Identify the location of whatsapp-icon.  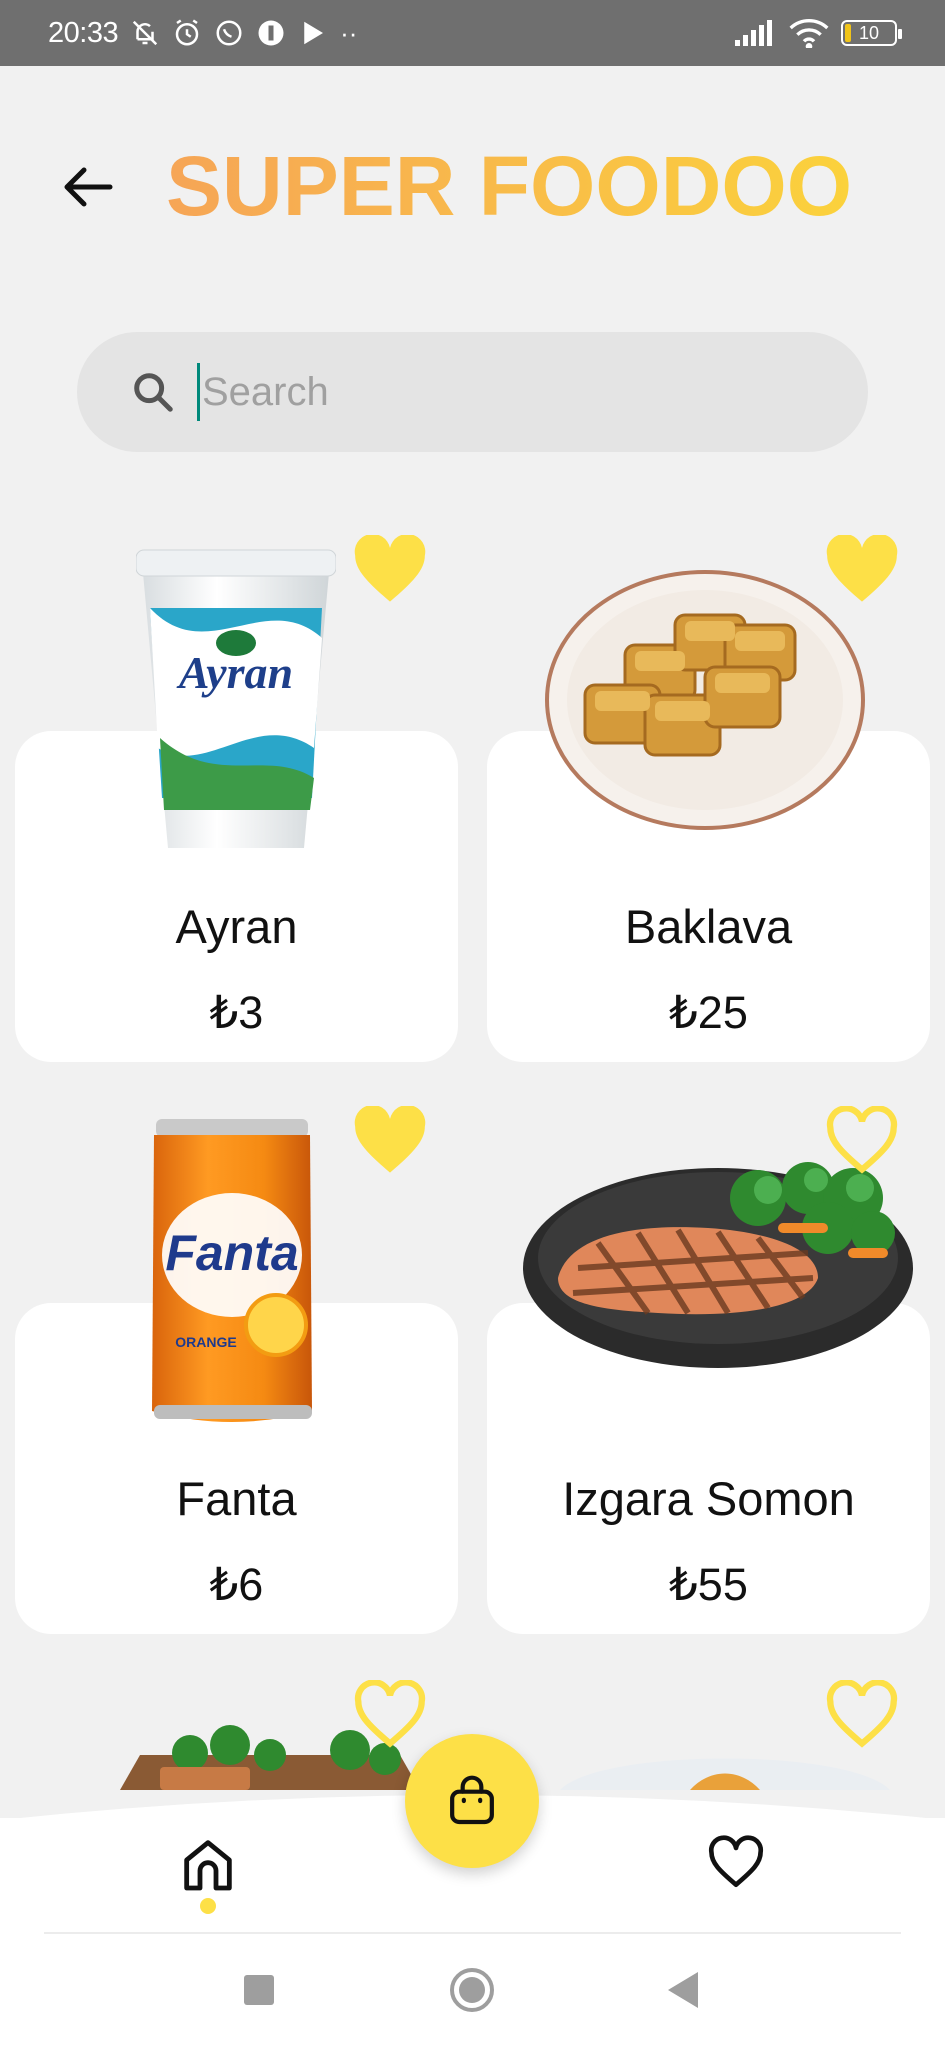
(229, 33).